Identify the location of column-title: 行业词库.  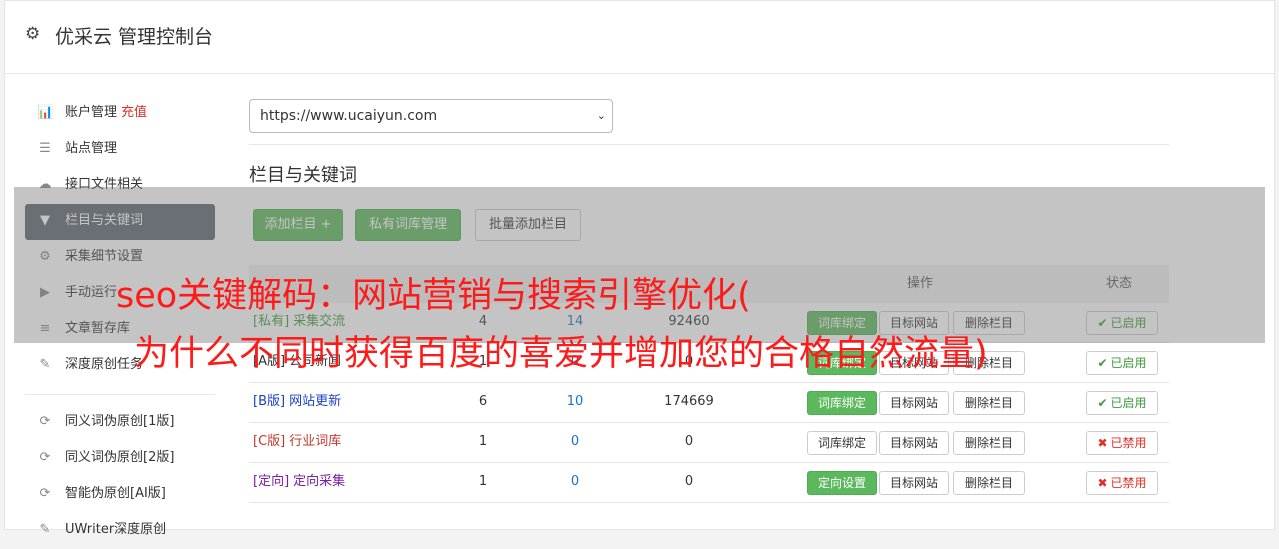
(315, 441).